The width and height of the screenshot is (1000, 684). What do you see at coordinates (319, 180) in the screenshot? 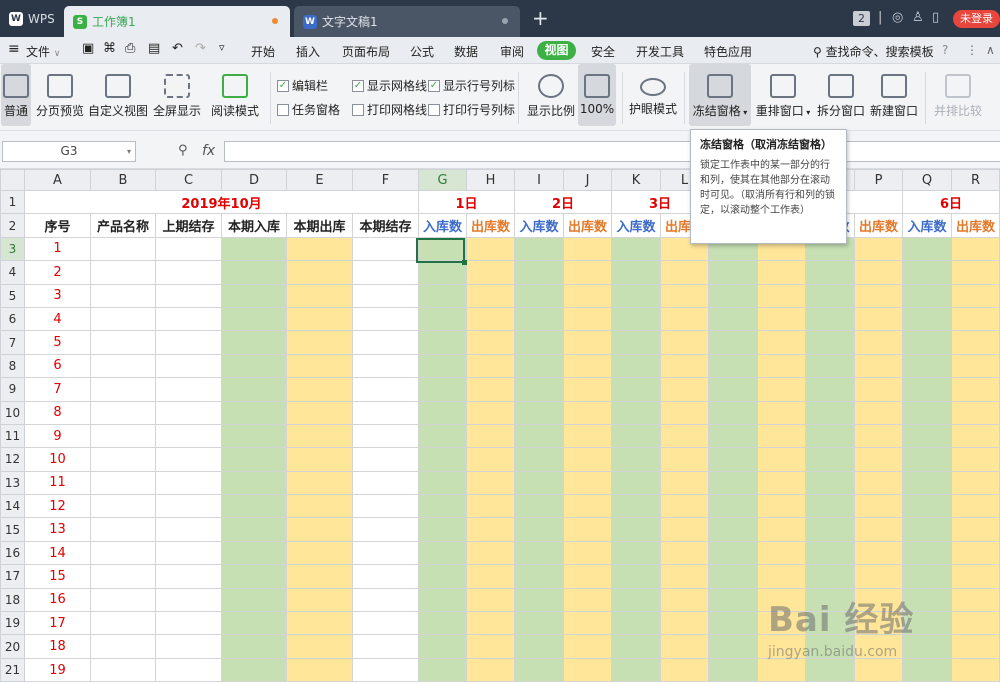
I see `column-header-e: E` at bounding box center [319, 180].